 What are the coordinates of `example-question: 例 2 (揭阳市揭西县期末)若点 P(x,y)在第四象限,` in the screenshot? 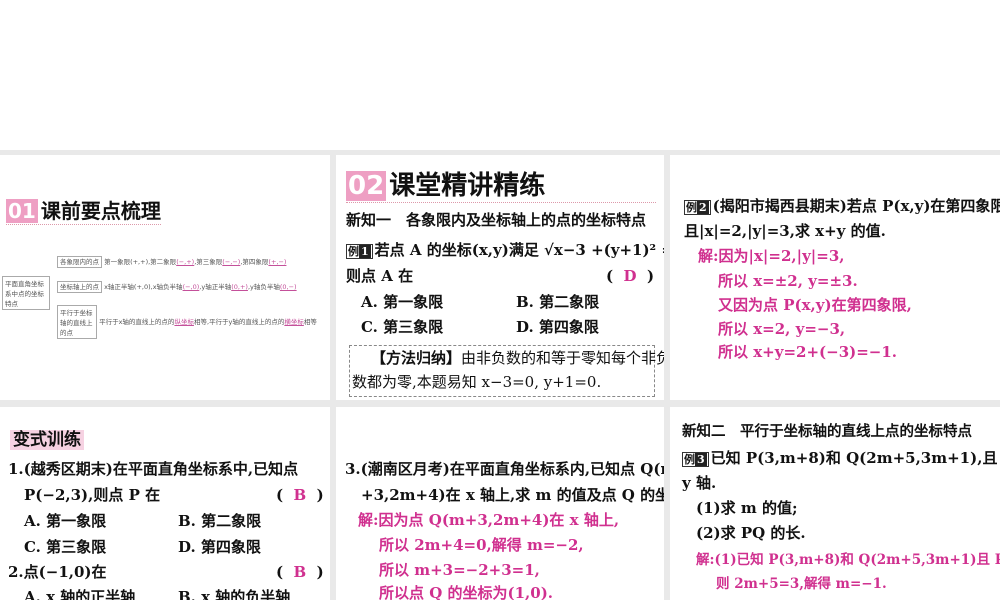 It's located at (842, 206).